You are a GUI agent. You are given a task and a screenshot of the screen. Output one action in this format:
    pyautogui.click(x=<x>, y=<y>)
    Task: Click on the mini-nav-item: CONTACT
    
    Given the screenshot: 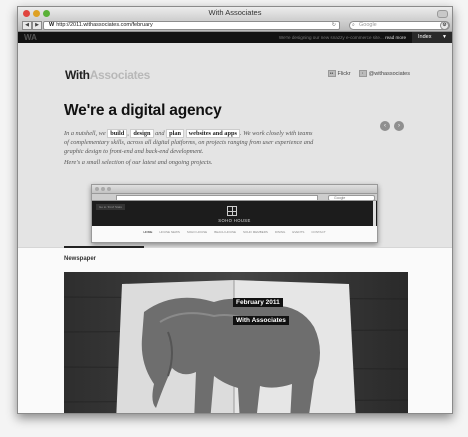 What is the action you would take?
    pyautogui.click(x=318, y=232)
    